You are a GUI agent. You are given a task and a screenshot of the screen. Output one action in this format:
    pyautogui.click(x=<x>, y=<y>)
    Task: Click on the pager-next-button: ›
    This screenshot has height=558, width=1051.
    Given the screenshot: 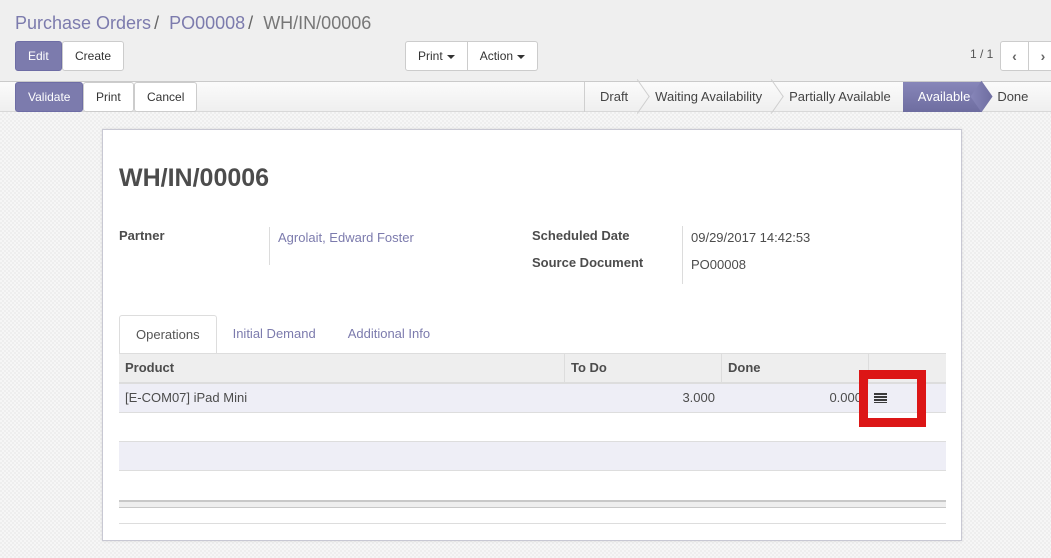 What is the action you would take?
    pyautogui.click(x=1040, y=56)
    